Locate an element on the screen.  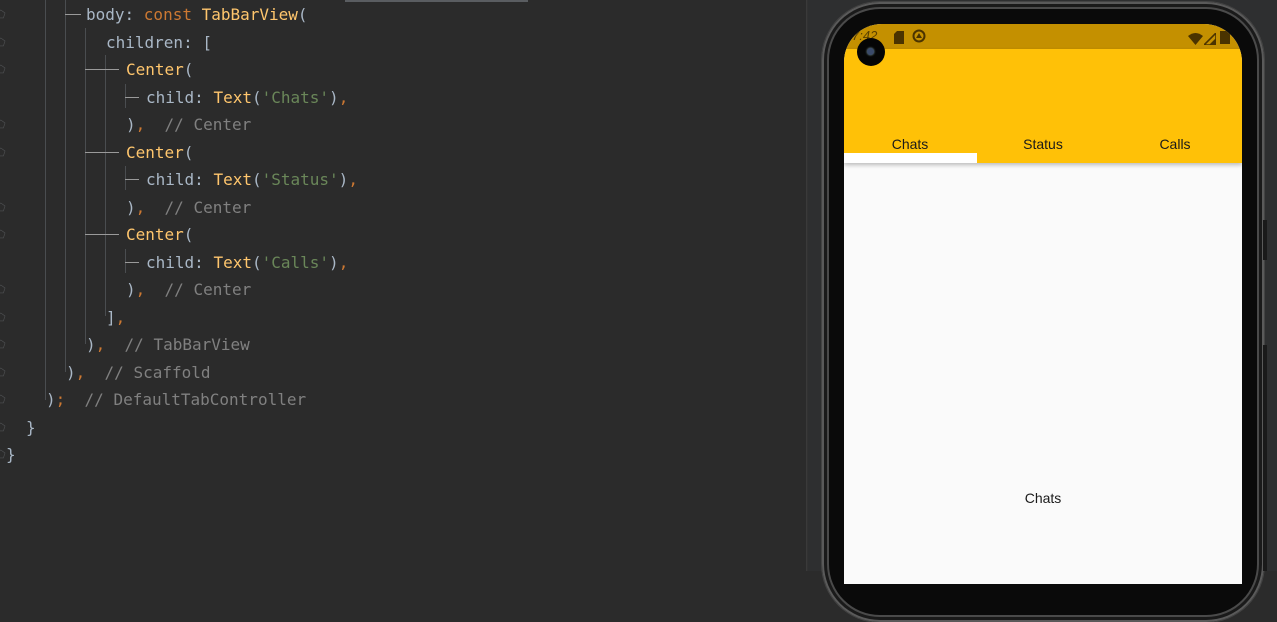
status-bar: 7:42 is located at coordinates (1043, 36).